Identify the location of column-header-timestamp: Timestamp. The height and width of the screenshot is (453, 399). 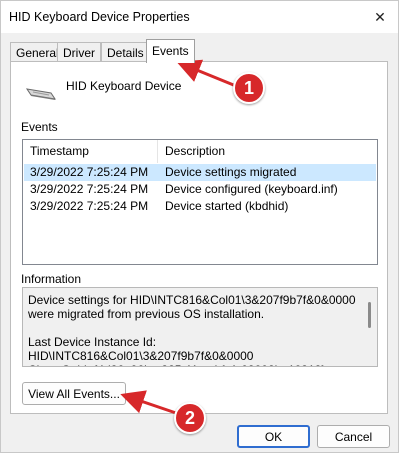
(90, 151).